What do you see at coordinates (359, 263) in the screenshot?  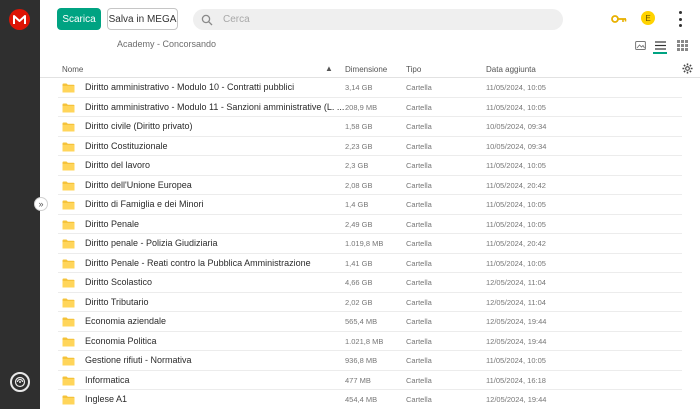 I see `file-size: 1,41 GB` at bounding box center [359, 263].